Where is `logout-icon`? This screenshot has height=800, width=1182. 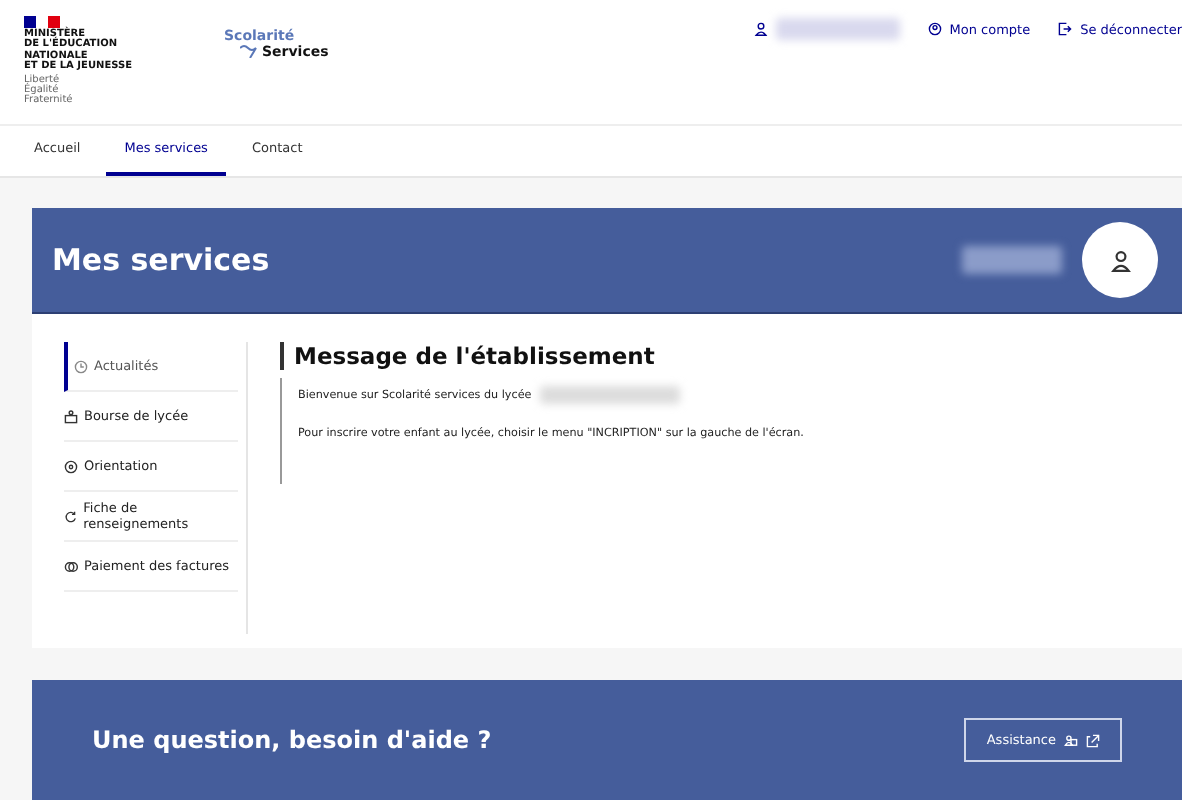 logout-icon is located at coordinates (1065, 29).